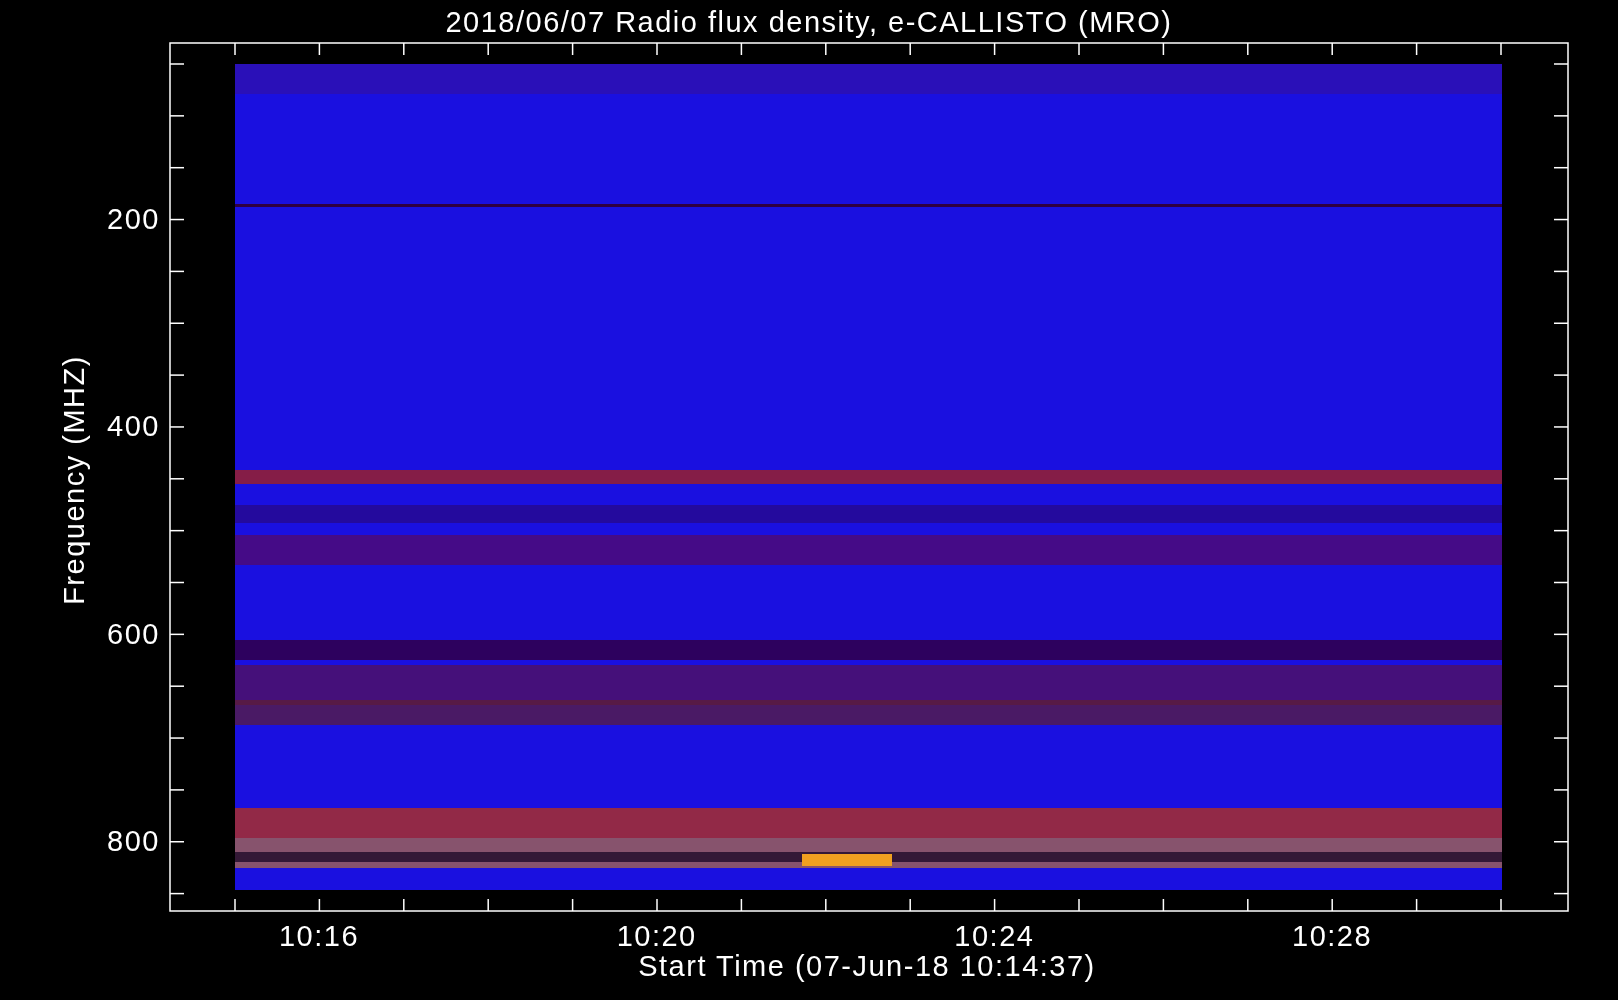 The height and width of the screenshot is (1000, 1618). I want to click on y-tick-label: 600, so click(133, 633).